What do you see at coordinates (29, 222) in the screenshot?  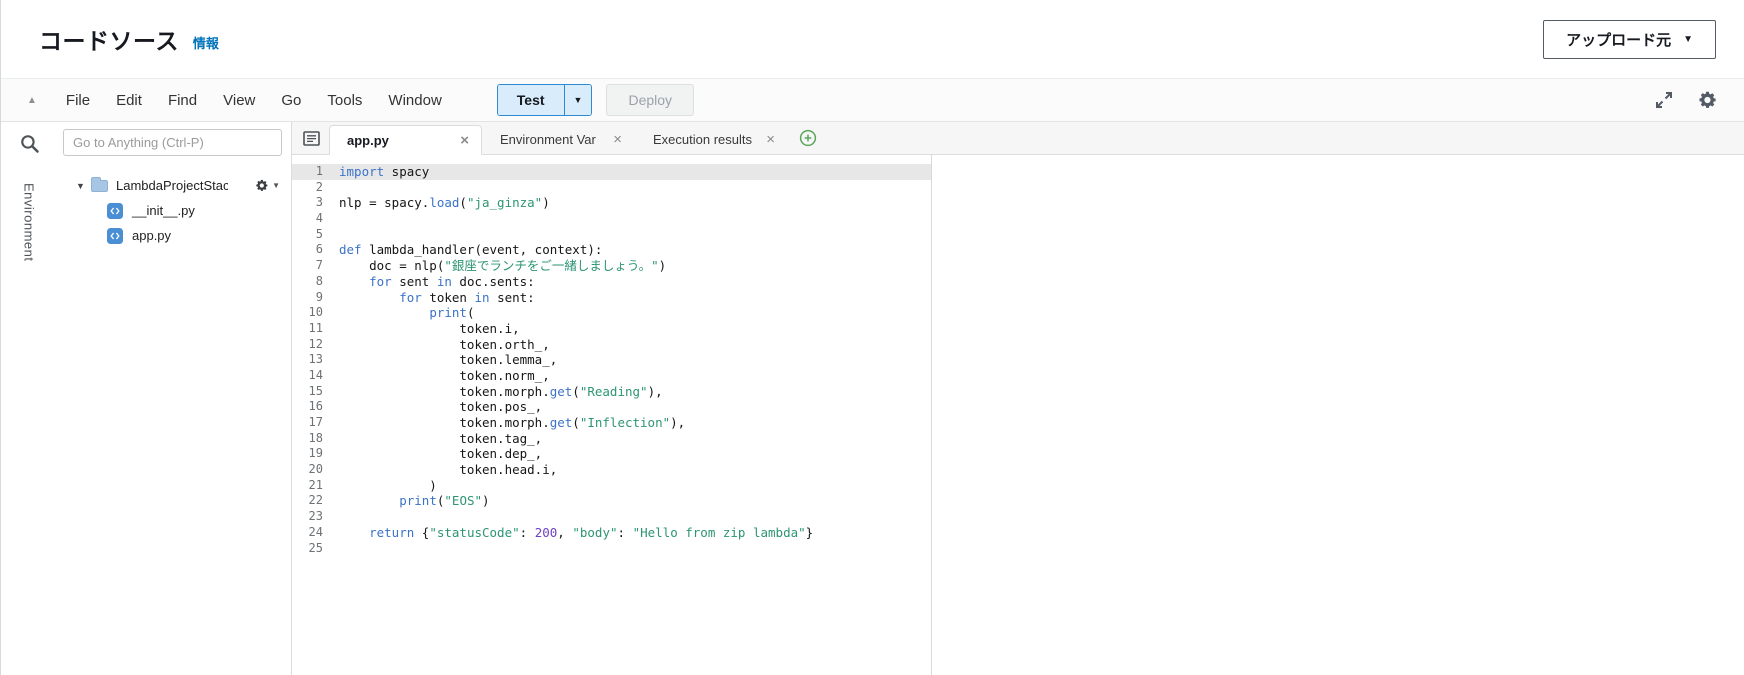 I see `environment-panel-tab: Environment` at bounding box center [29, 222].